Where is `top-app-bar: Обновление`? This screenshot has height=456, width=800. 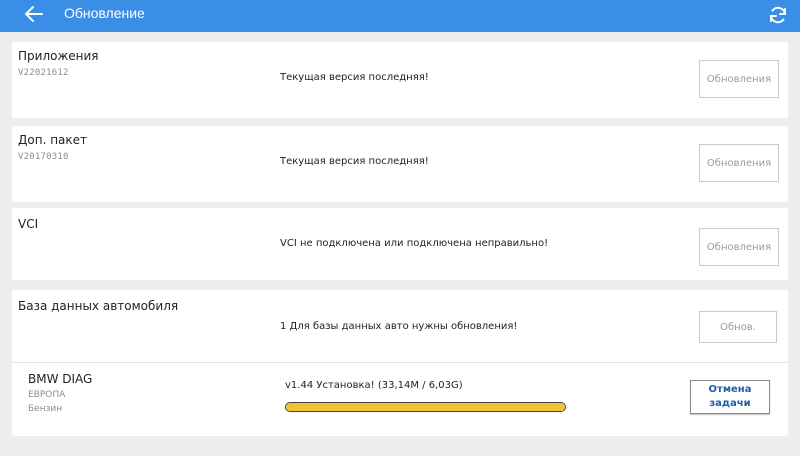 top-app-bar: Обновление is located at coordinates (400, 16).